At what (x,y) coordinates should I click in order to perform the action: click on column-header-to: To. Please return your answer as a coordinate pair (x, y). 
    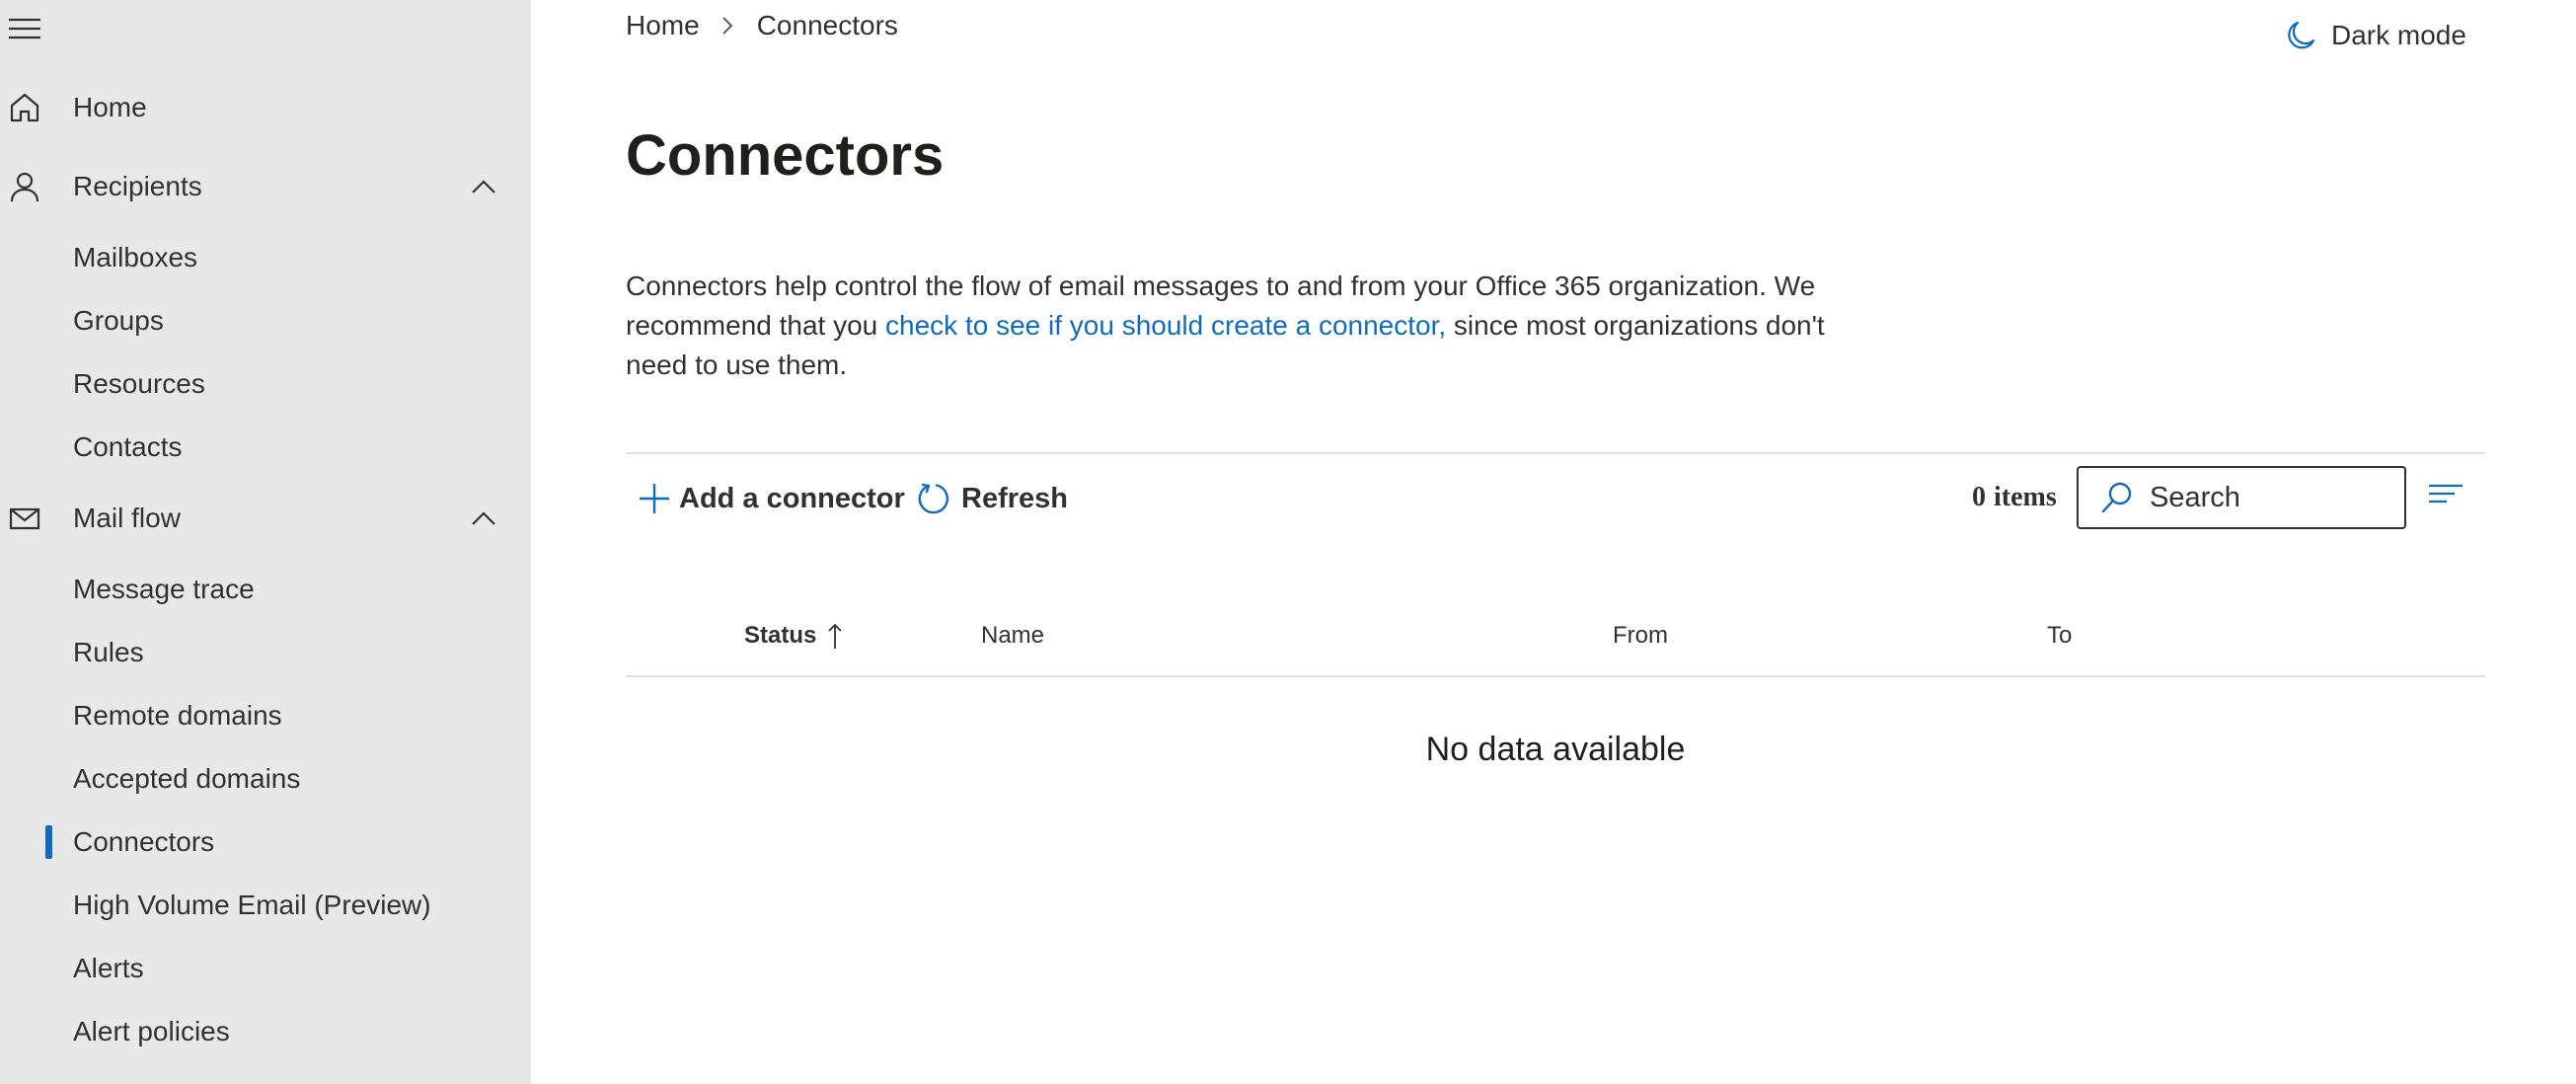
    Looking at the image, I should click on (2059, 636).